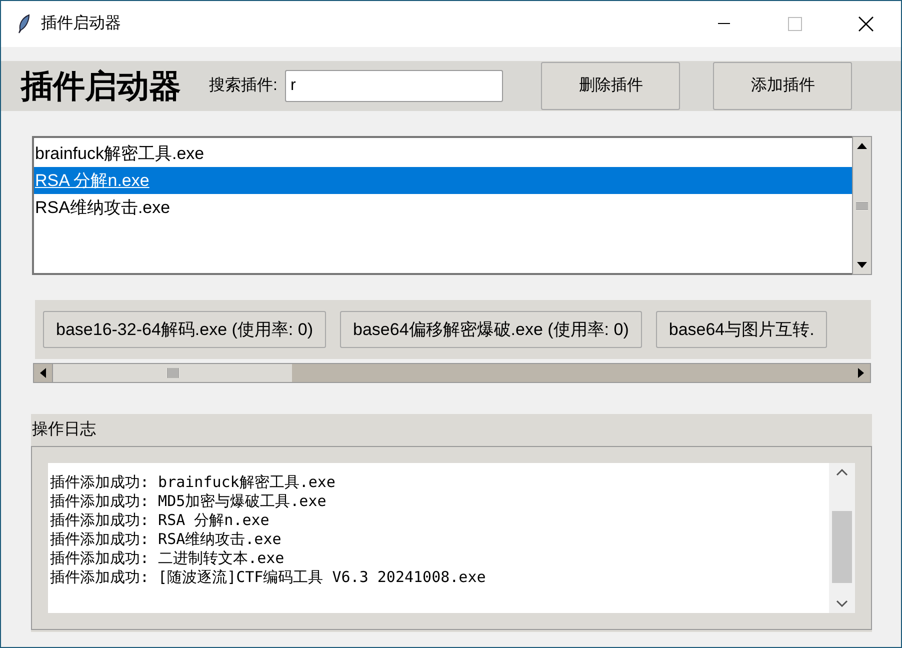 The image size is (902, 648). I want to click on vertical-scrollbar, so click(862, 205).